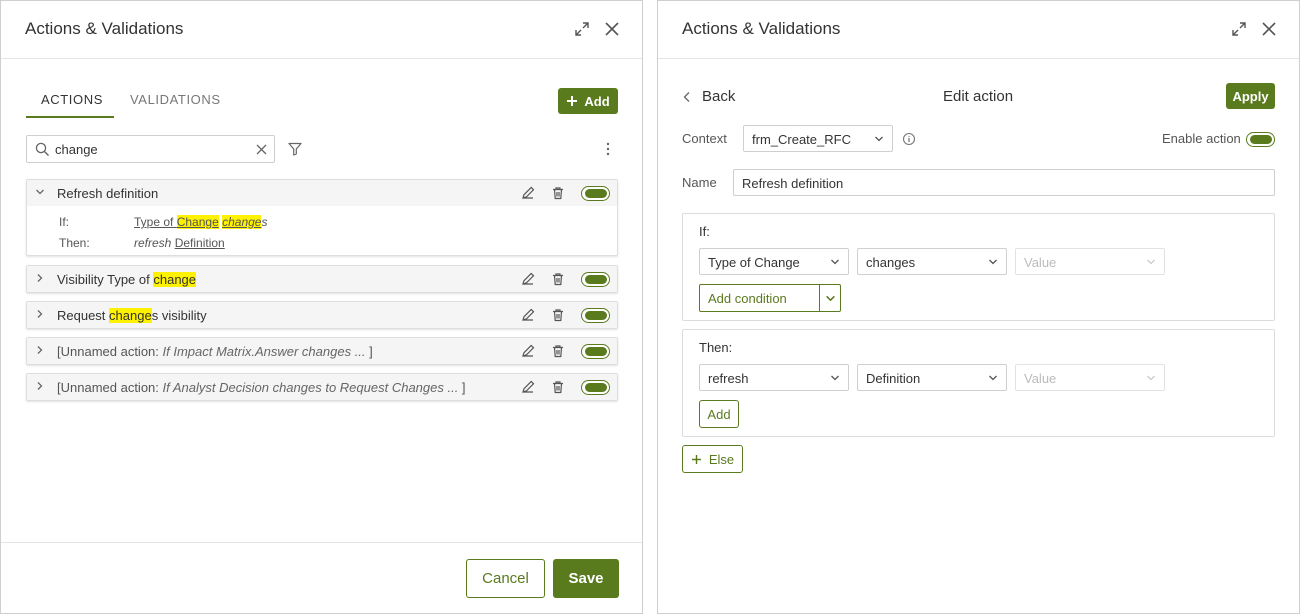  I want to click on footer-divider, so click(321, 542).